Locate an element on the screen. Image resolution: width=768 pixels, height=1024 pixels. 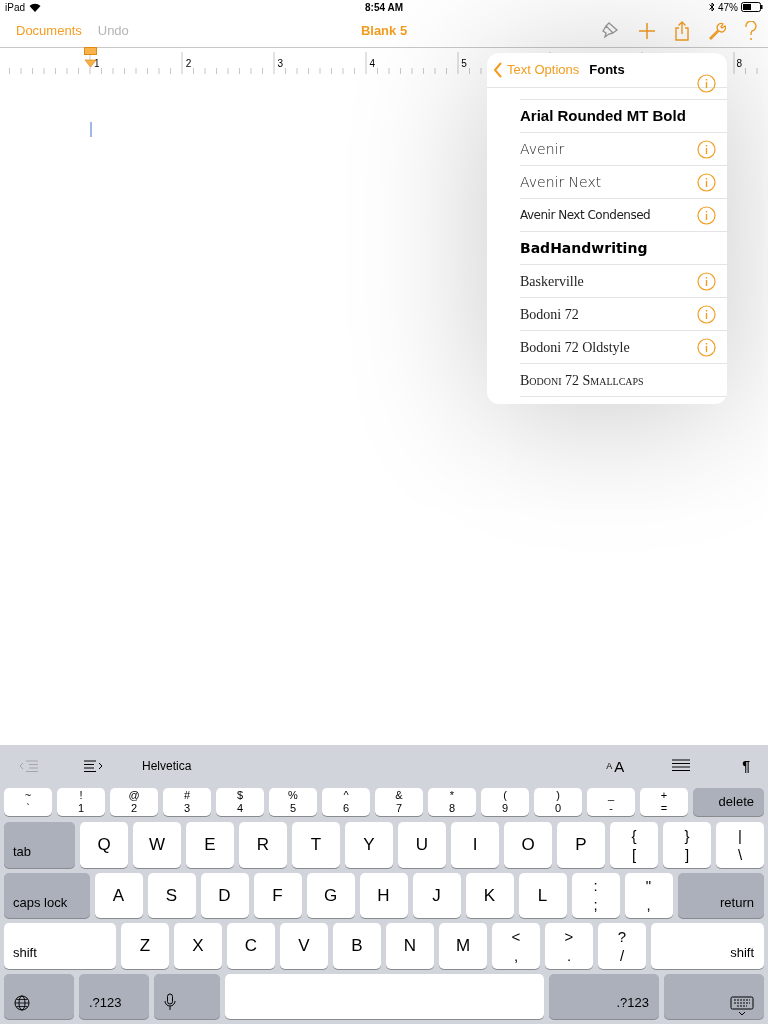
delete-key: delete is located at coordinates (728, 802).